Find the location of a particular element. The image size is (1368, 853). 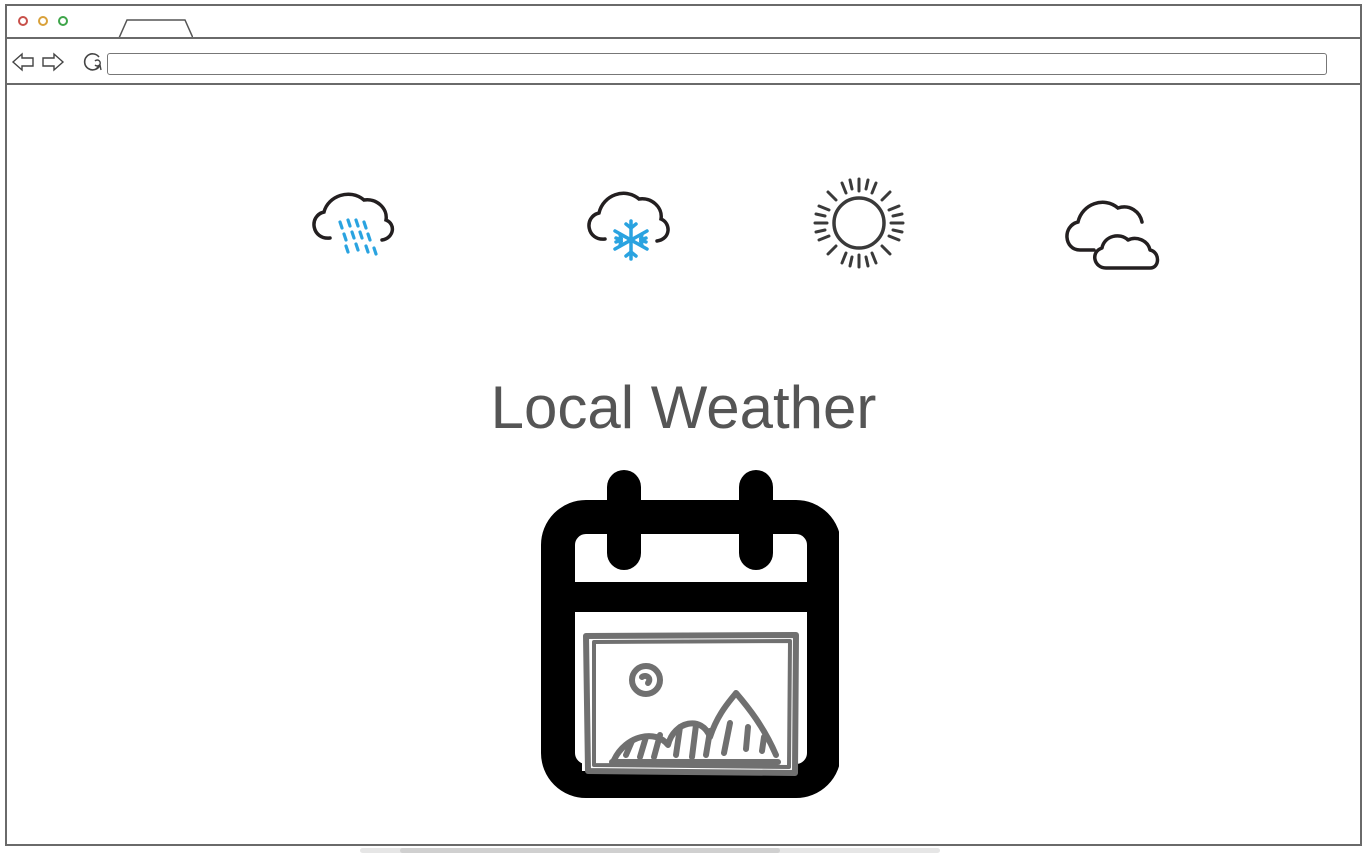

sun-icon is located at coordinates (859, 223).